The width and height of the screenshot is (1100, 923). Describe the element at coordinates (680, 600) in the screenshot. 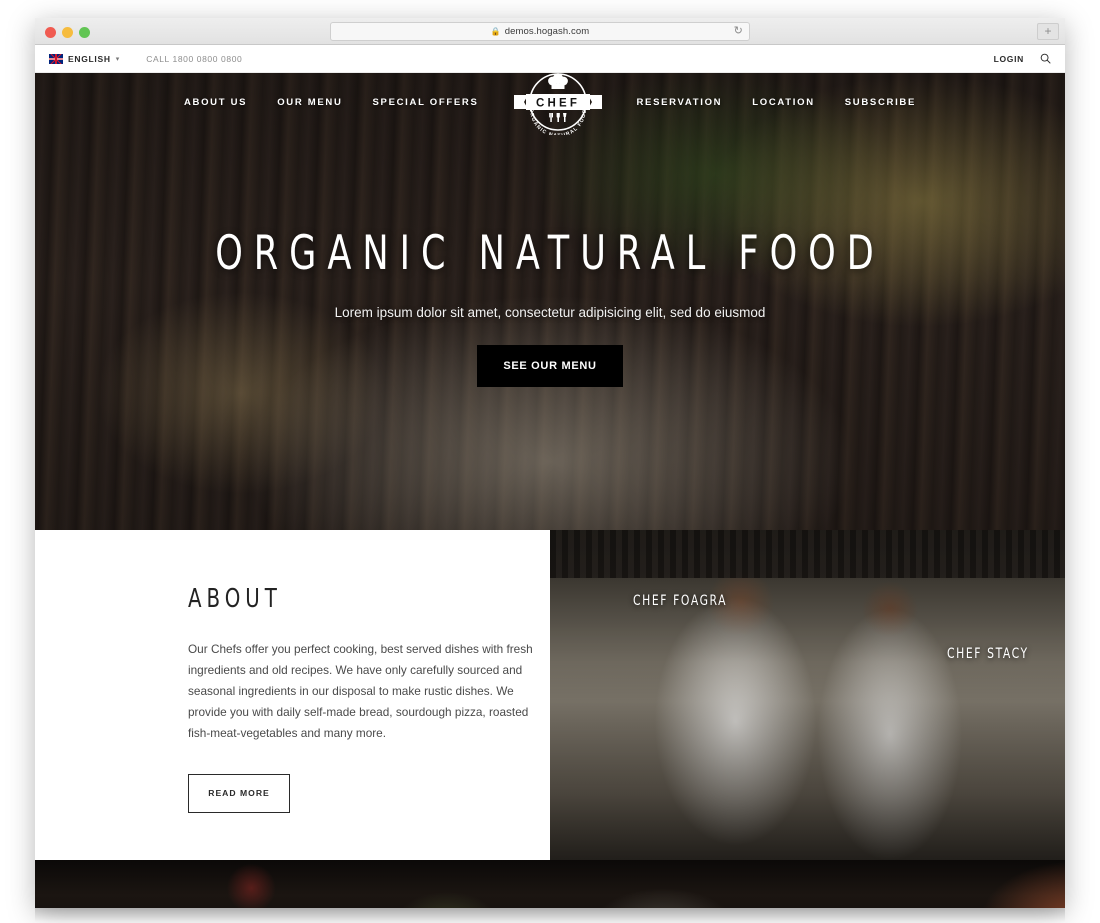

I see `chef-label-foagra: Chef Foagra` at that location.